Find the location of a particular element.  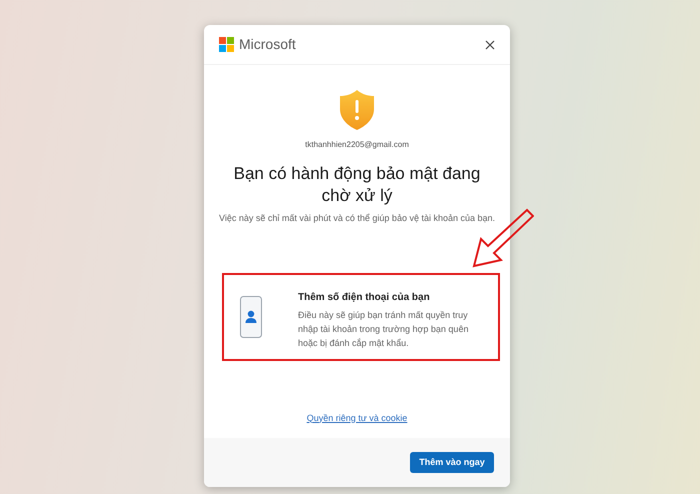

action-title: Thêm số điện thoại của bạn is located at coordinates (388, 297).